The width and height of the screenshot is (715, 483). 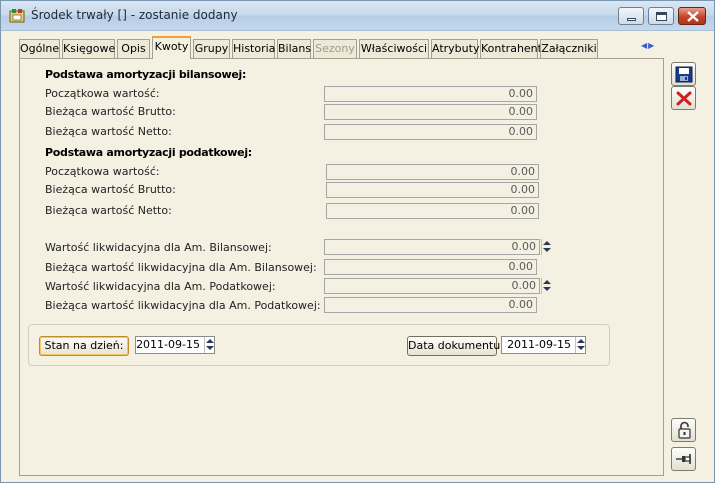 I want to click on podatkowa-netto-label: Bieżąca wartość Netto:, so click(x=108, y=210).